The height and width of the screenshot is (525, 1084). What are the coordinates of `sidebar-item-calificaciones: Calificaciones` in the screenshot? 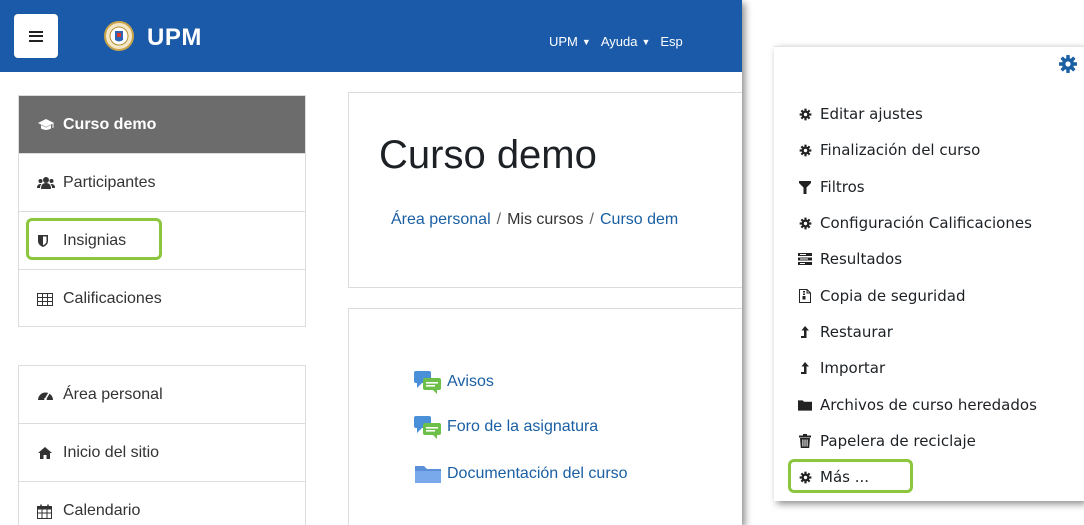 It's located at (162, 299).